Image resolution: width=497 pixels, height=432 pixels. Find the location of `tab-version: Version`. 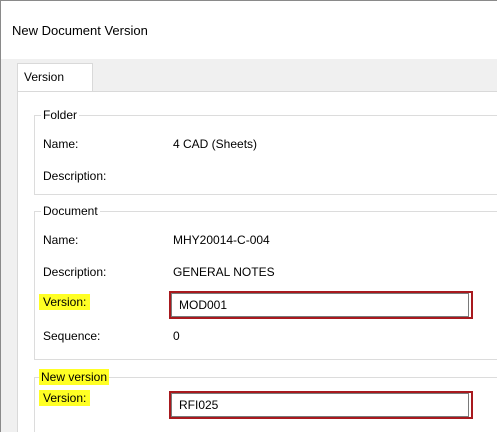

tab-version: Version is located at coordinates (55, 77).